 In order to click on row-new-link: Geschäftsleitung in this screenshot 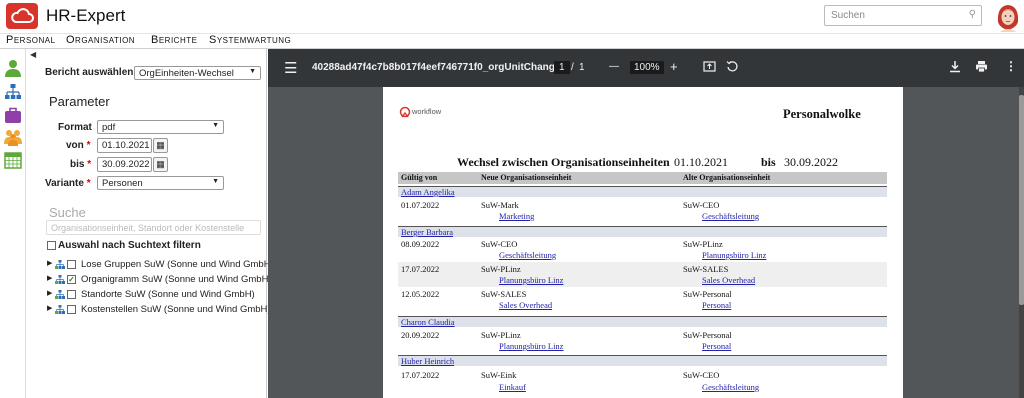, I will do `click(527, 255)`.